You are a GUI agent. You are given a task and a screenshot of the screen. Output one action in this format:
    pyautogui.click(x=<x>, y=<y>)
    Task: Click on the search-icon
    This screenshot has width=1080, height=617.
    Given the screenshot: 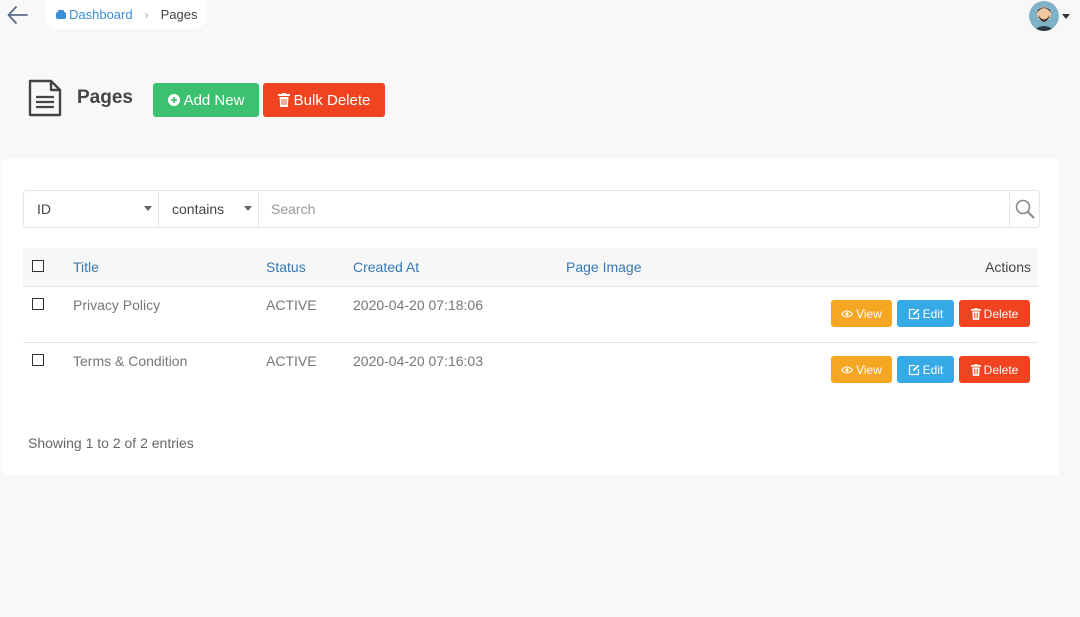 What is the action you would take?
    pyautogui.click(x=1025, y=209)
    